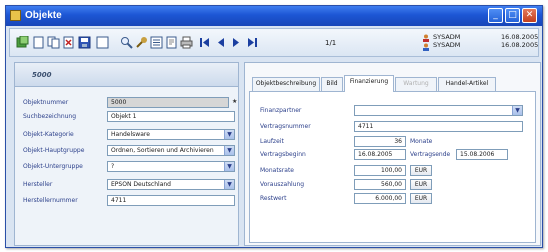  I want to click on close-button: ✕, so click(529, 15).